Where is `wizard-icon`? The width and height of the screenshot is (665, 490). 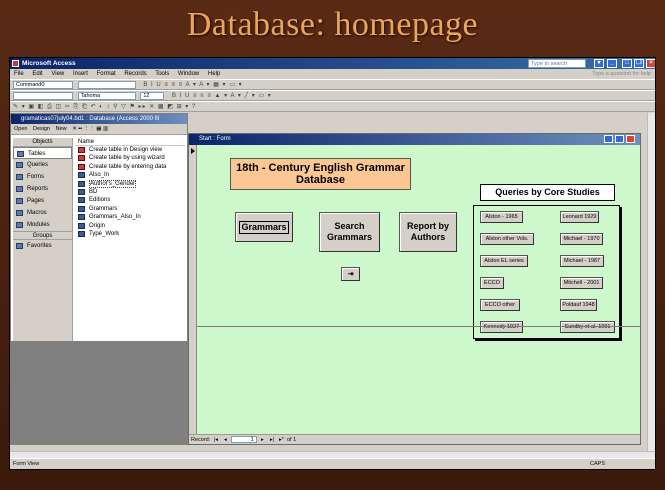 wizard-icon is located at coordinates (81, 166).